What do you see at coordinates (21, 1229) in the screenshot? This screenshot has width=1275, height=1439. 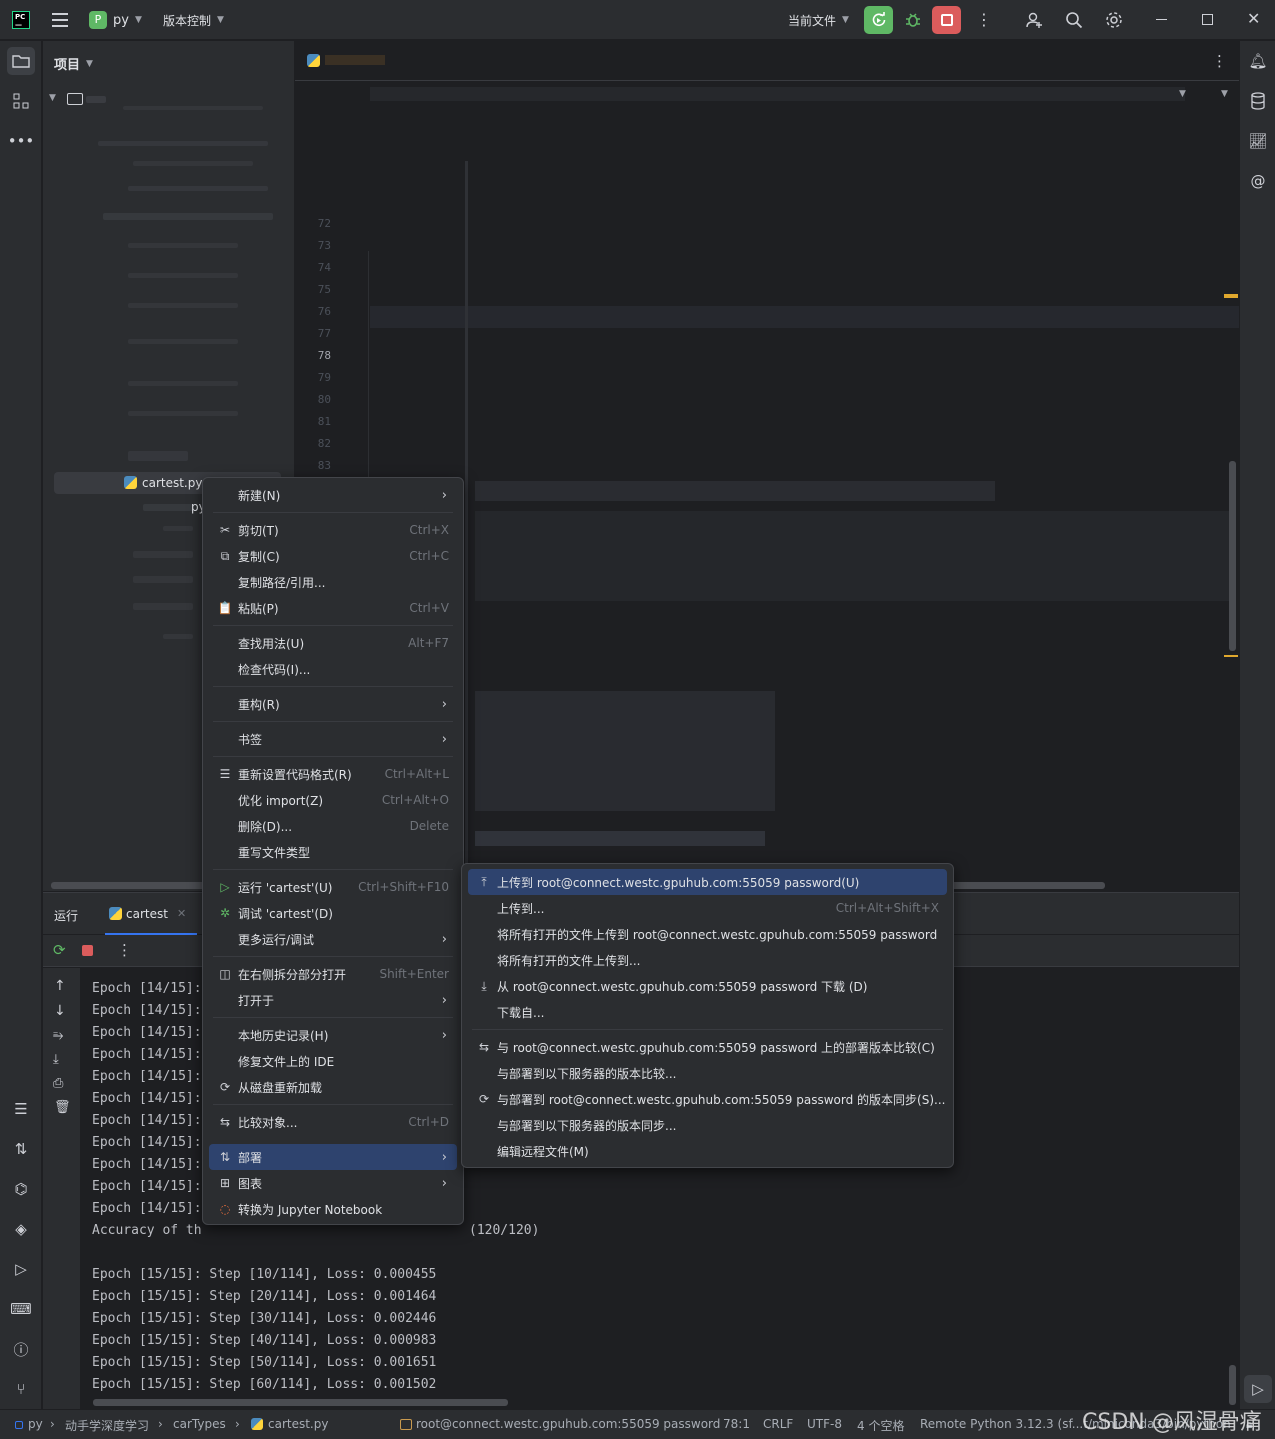 I see `layers-icon: ◈` at bounding box center [21, 1229].